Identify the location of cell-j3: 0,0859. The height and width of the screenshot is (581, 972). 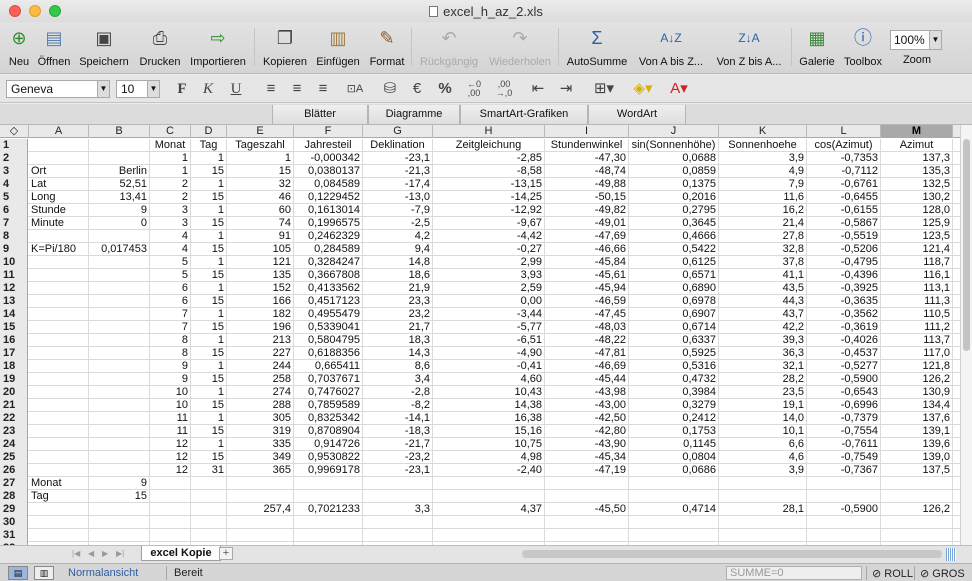
(674, 171).